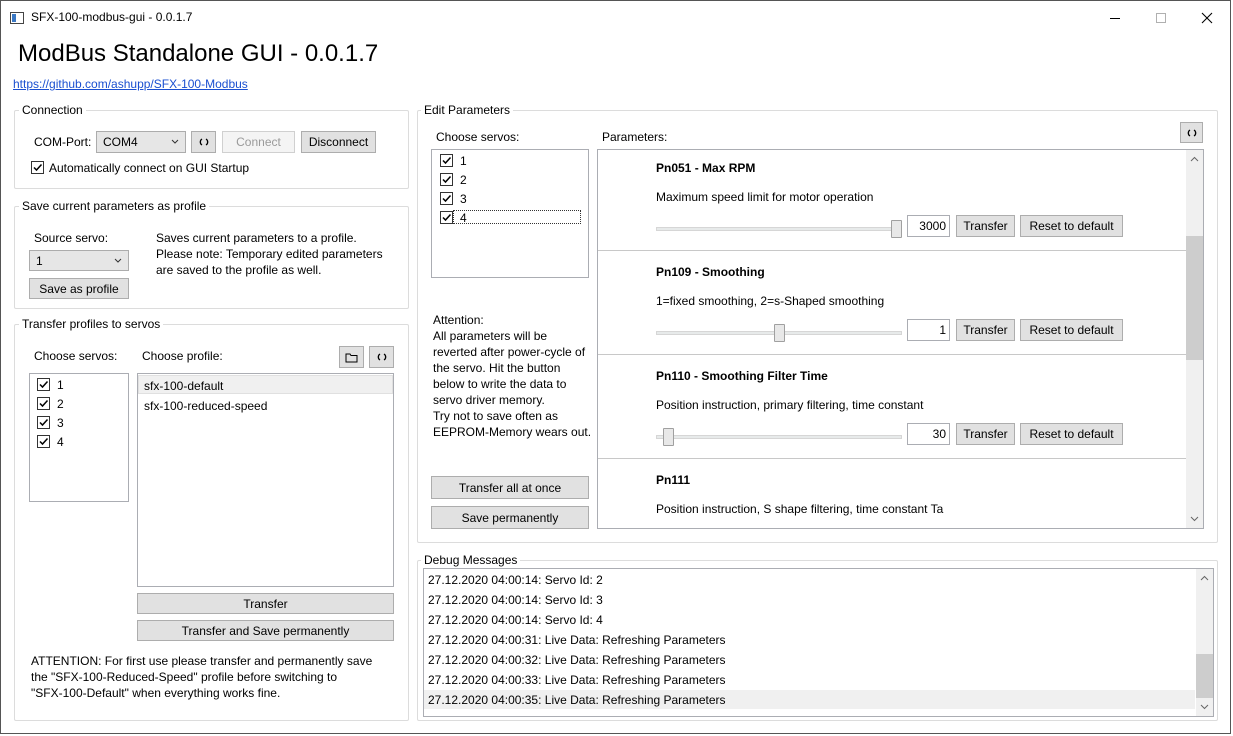  What do you see at coordinates (509, 352) in the screenshot?
I see `ep-attention-line: reverted after power-cycle of` at bounding box center [509, 352].